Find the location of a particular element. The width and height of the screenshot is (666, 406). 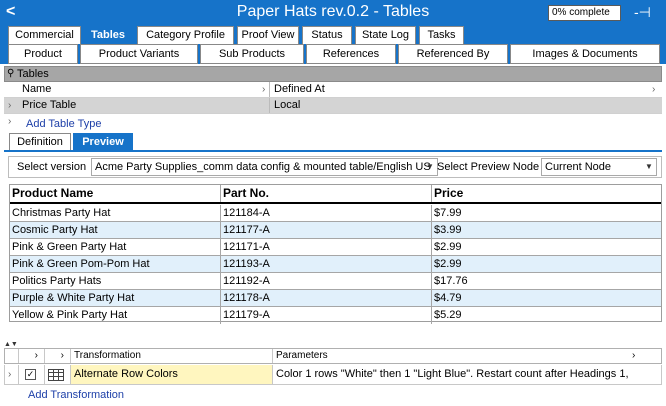

transformations-header: › › Transformation Parameters › is located at coordinates (333, 356).